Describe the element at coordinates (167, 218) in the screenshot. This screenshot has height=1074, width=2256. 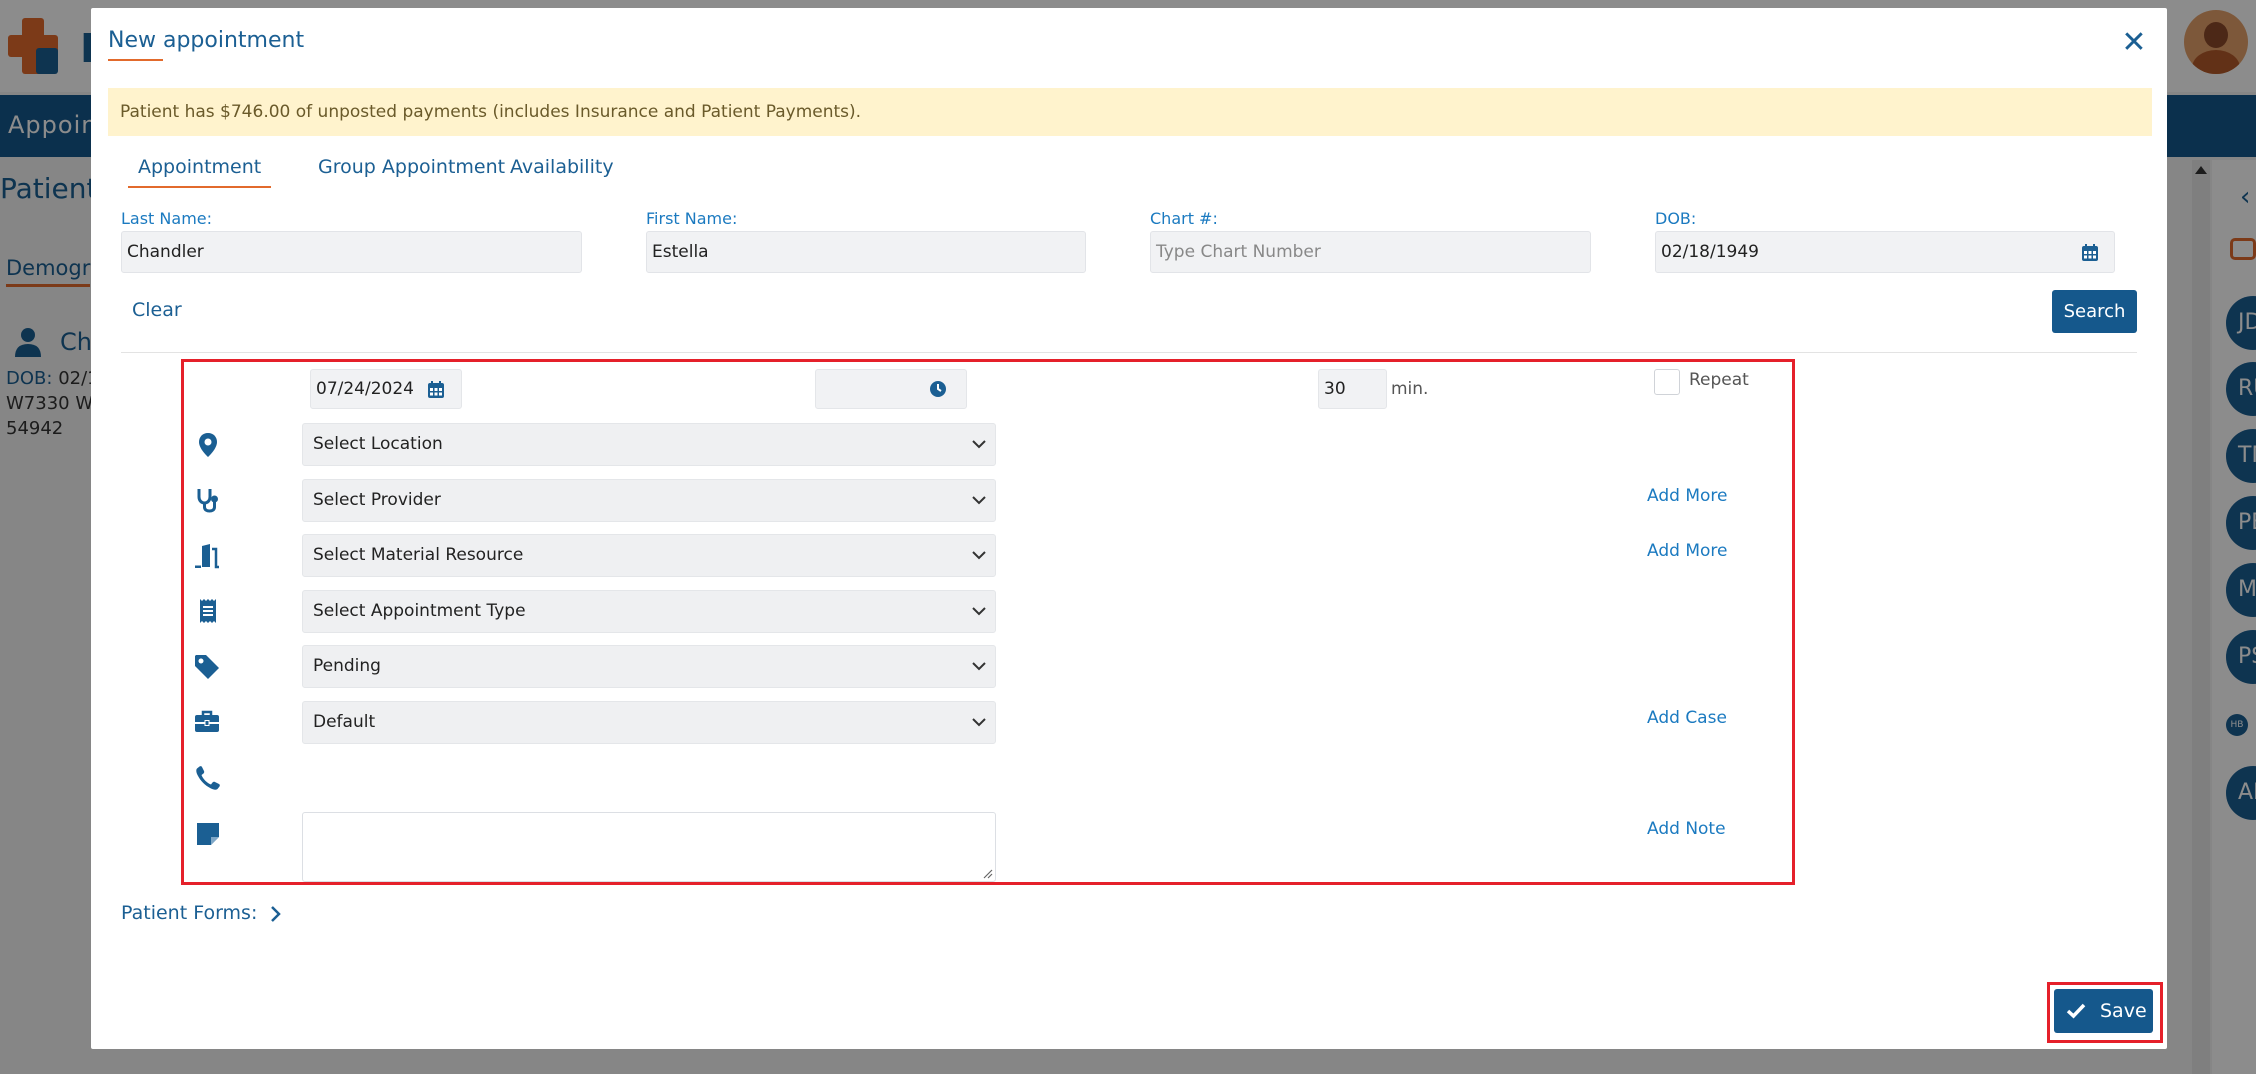
I see `last-name-label: Last Name:` at that location.